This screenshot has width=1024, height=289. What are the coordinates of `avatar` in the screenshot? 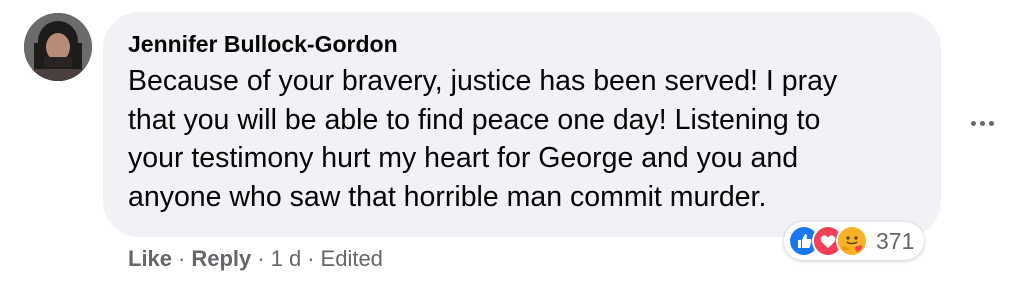 It's located at (58, 47).